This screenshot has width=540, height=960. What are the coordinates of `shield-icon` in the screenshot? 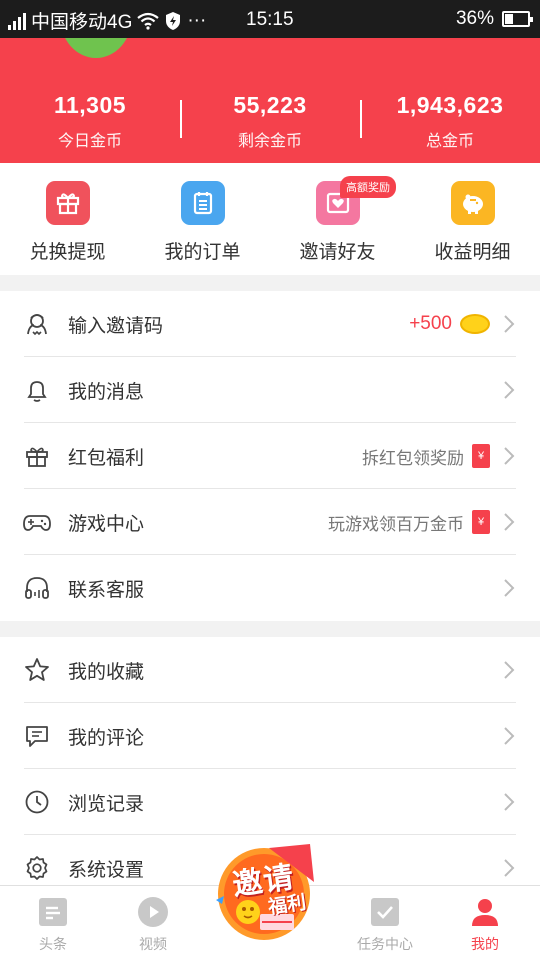 It's located at (173, 20).